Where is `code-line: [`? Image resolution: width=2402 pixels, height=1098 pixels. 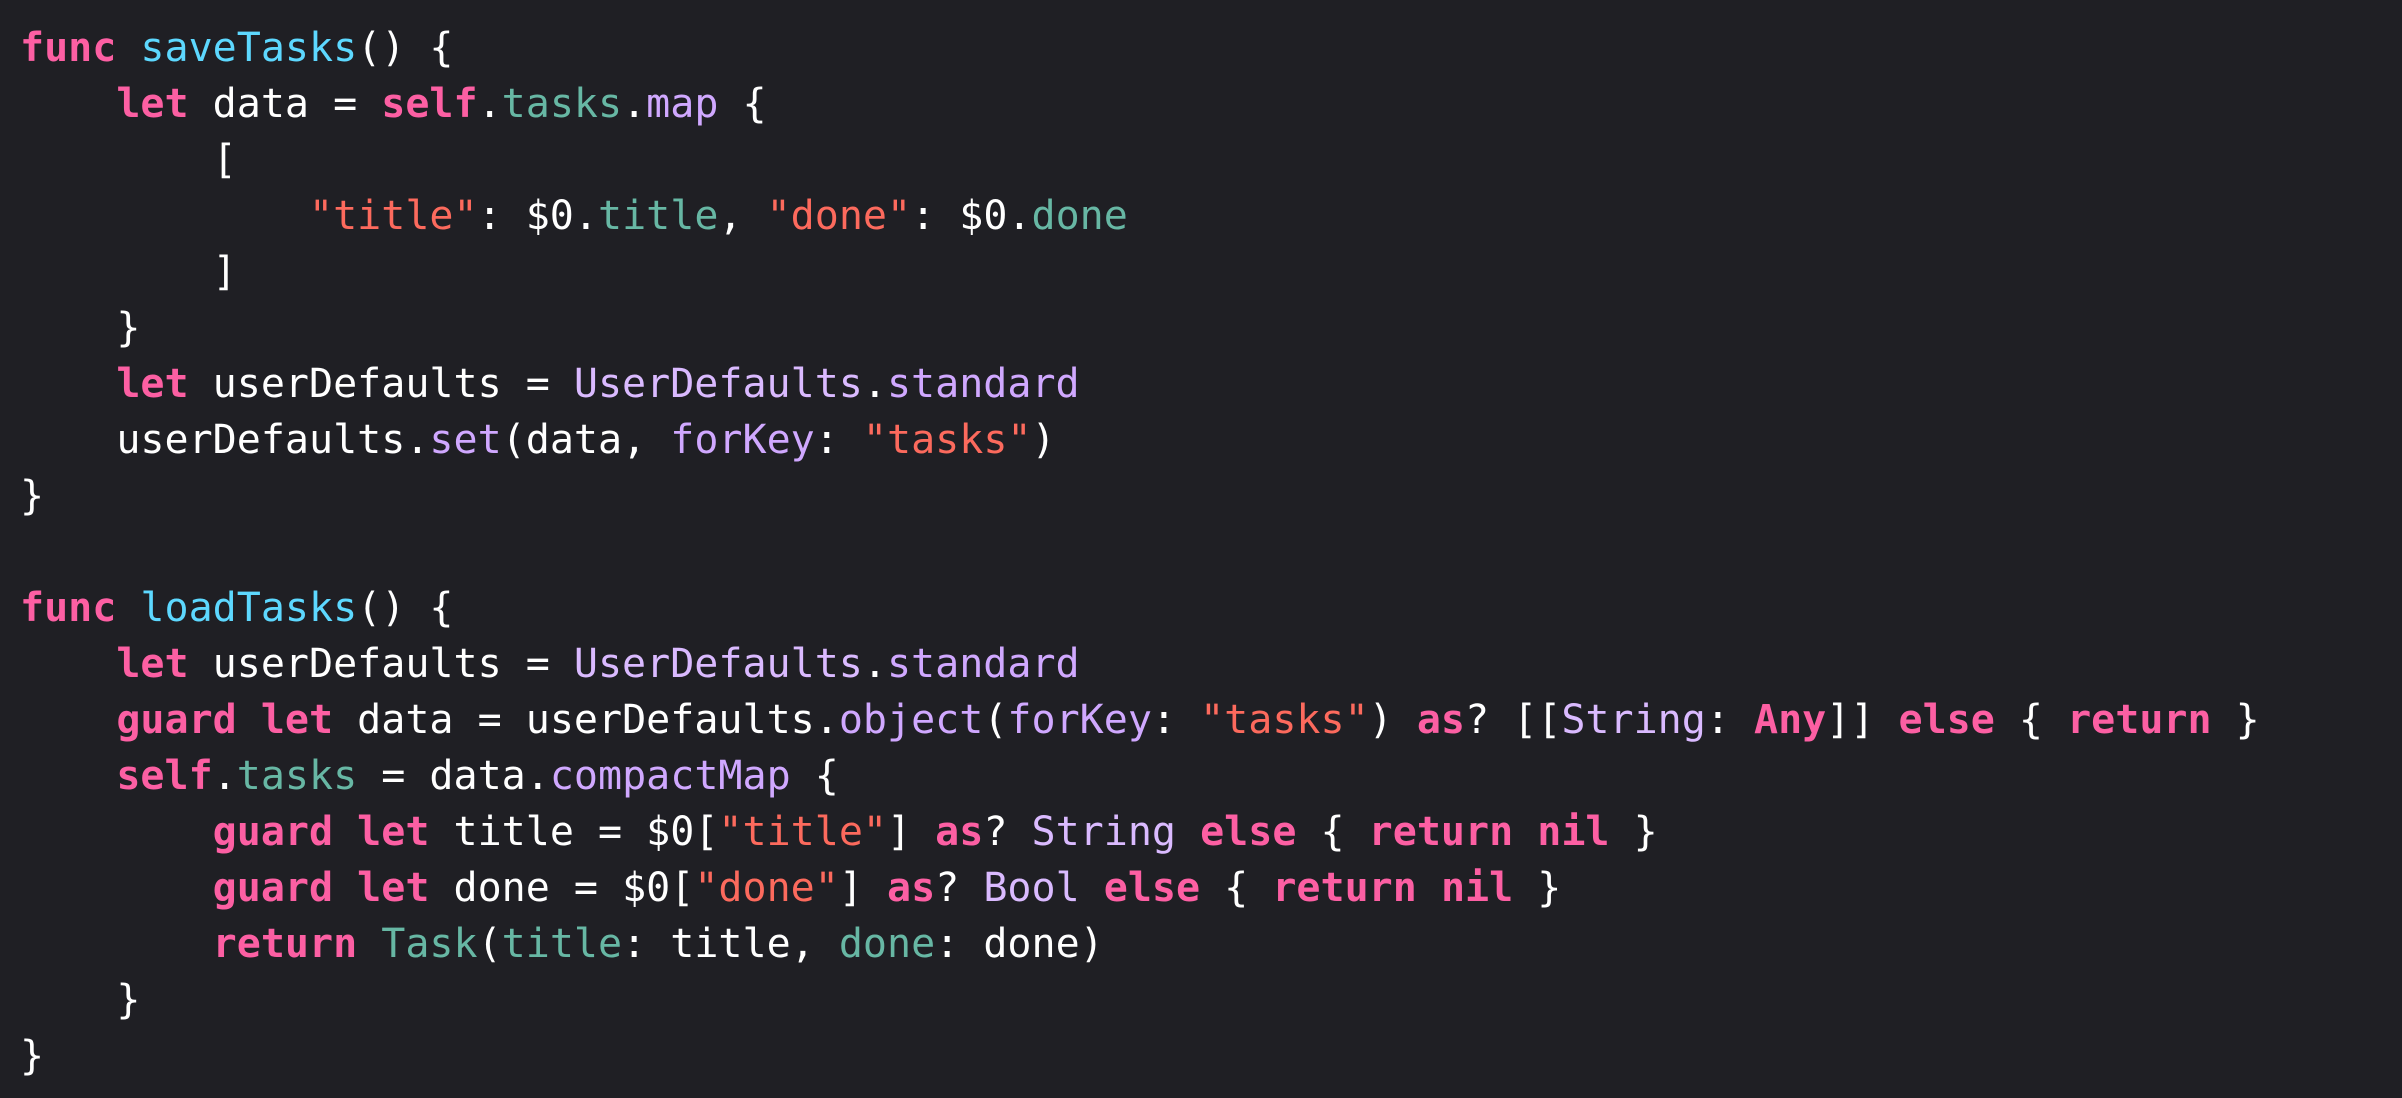
code-line: [ is located at coordinates (1211, 160).